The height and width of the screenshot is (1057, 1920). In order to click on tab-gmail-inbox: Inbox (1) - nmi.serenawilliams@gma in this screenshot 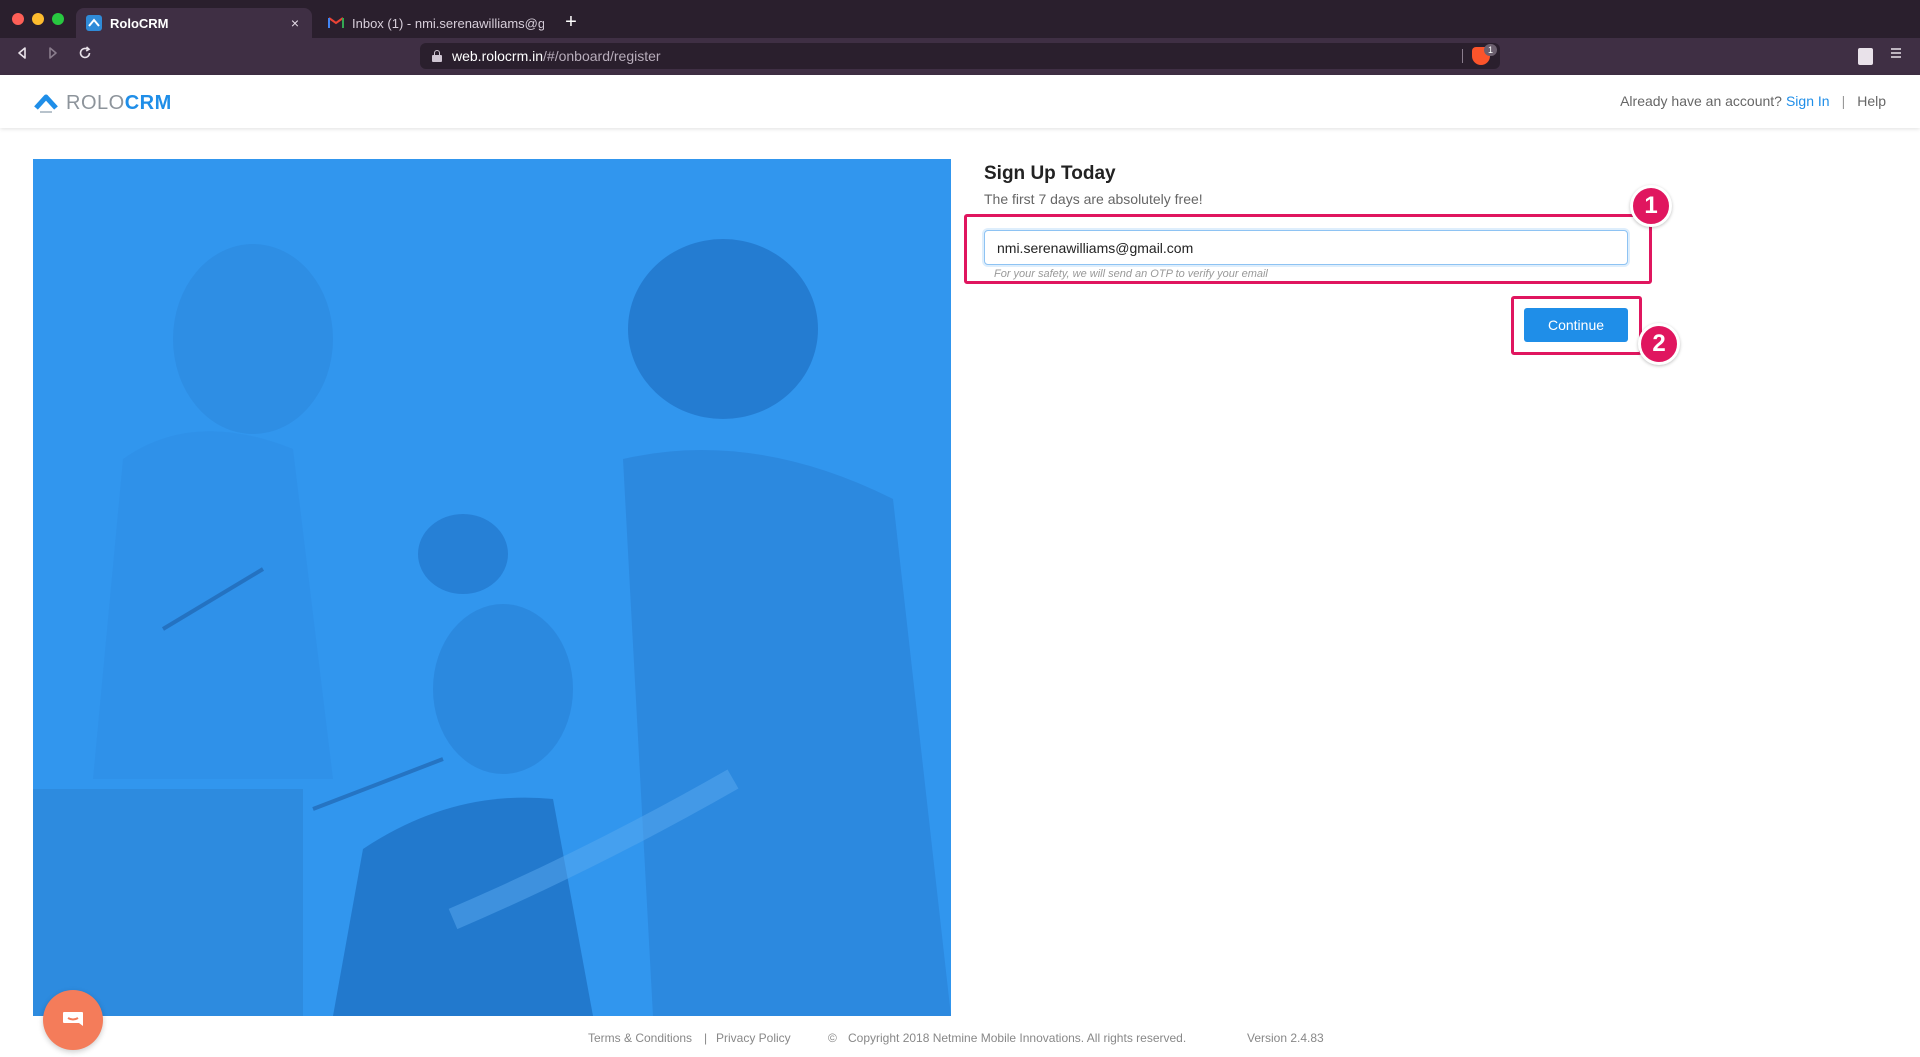, I will do `click(436, 23)`.